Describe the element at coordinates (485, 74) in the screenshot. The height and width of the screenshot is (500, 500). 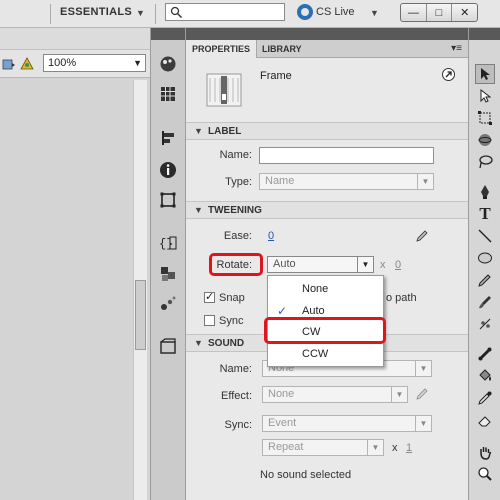
I see `selection-tool-icon` at that location.